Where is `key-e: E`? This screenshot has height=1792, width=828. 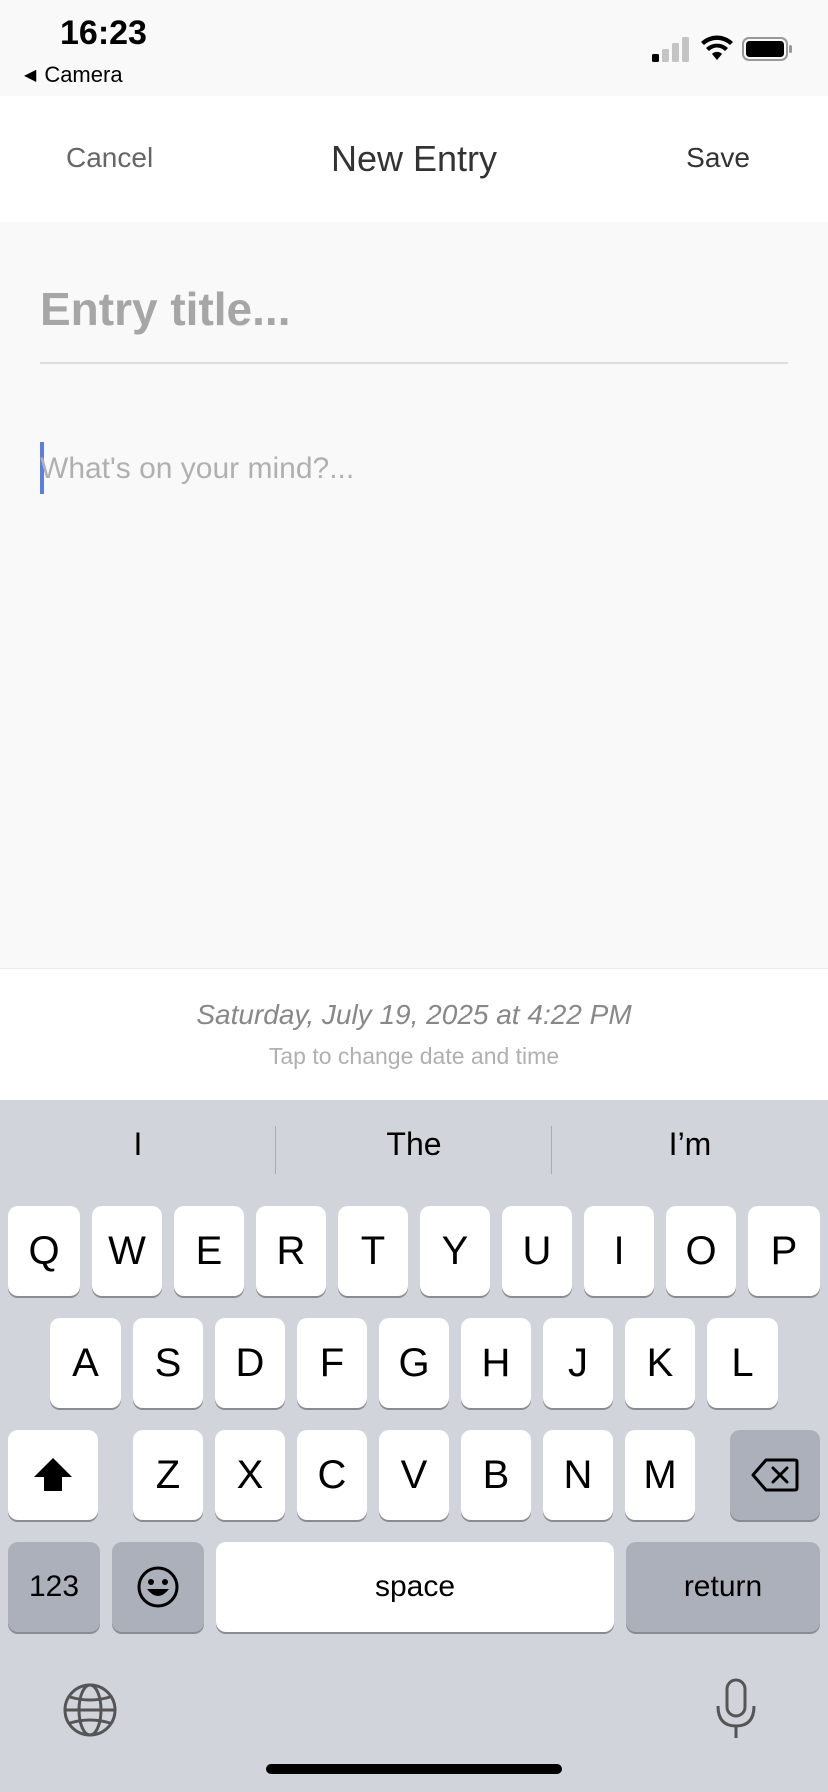 key-e: E is located at coordinates (209, 1251).